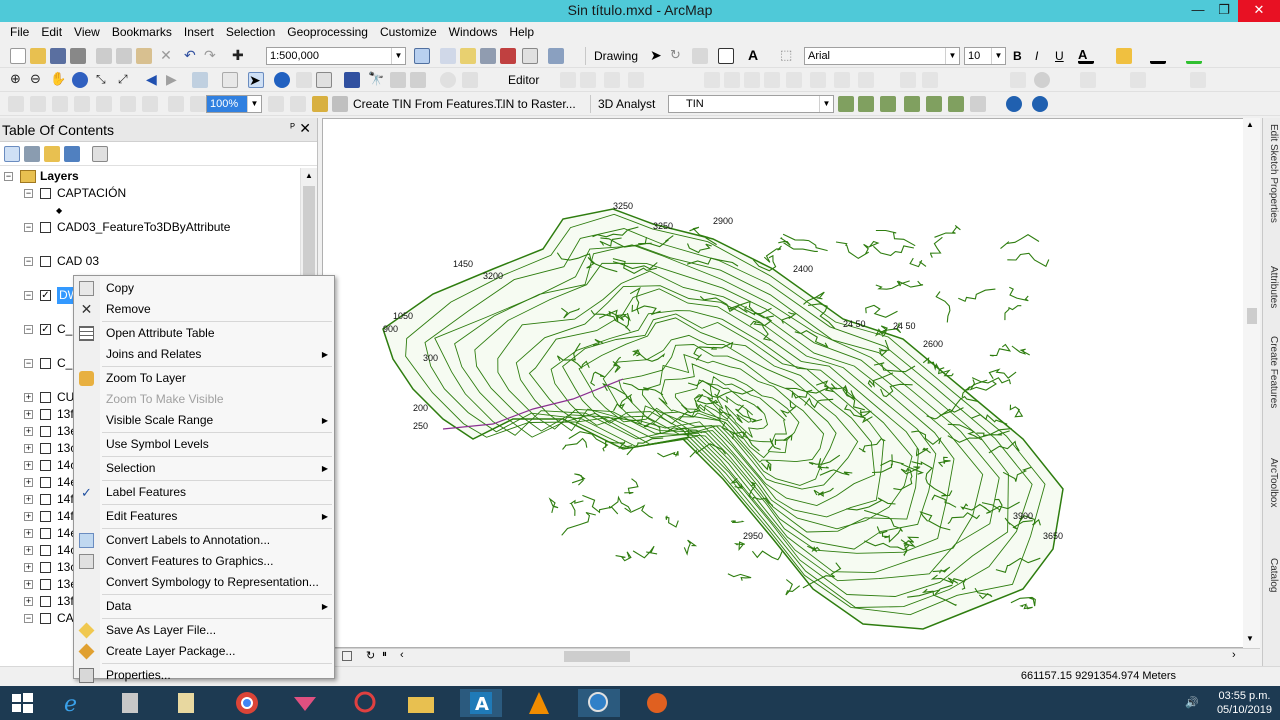 The height and width of the screenshot is (720, 1280). What do you see at coordinates (144, 56) in the screenshot?
I see `paste-icon` at bounding box center [144, 56].